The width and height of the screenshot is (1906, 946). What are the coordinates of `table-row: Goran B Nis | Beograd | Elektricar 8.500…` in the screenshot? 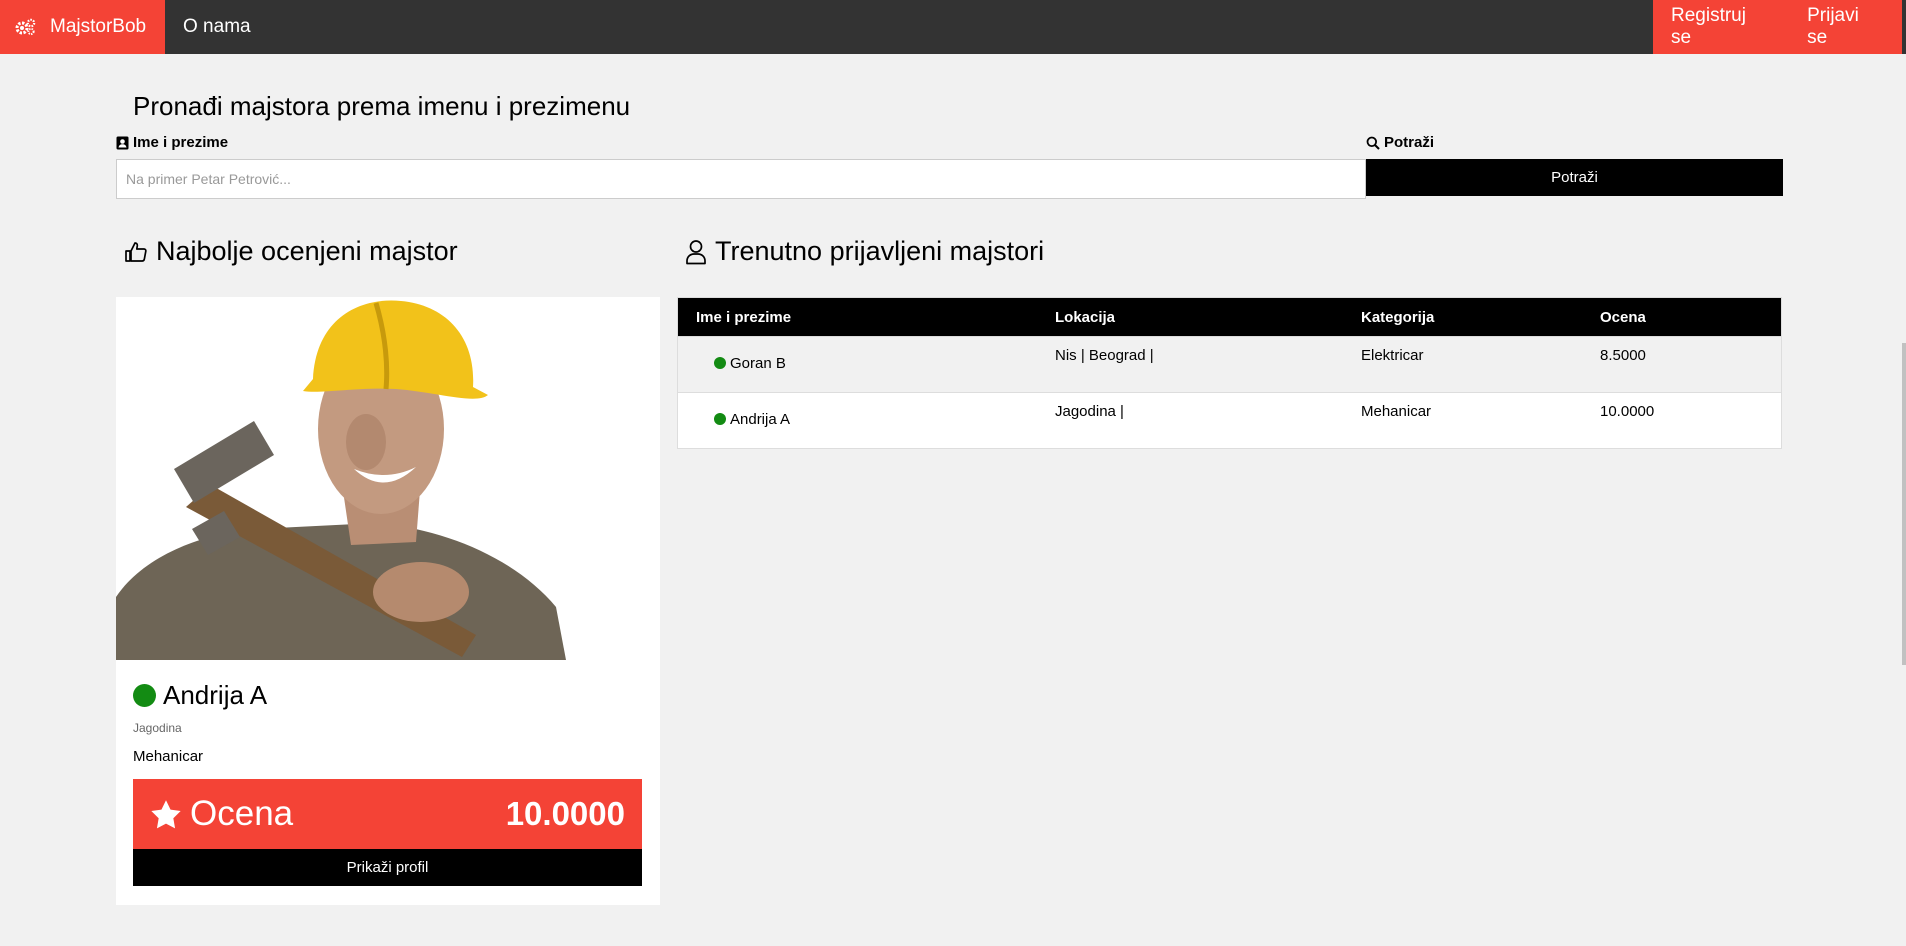 It's located at (1229, 364).